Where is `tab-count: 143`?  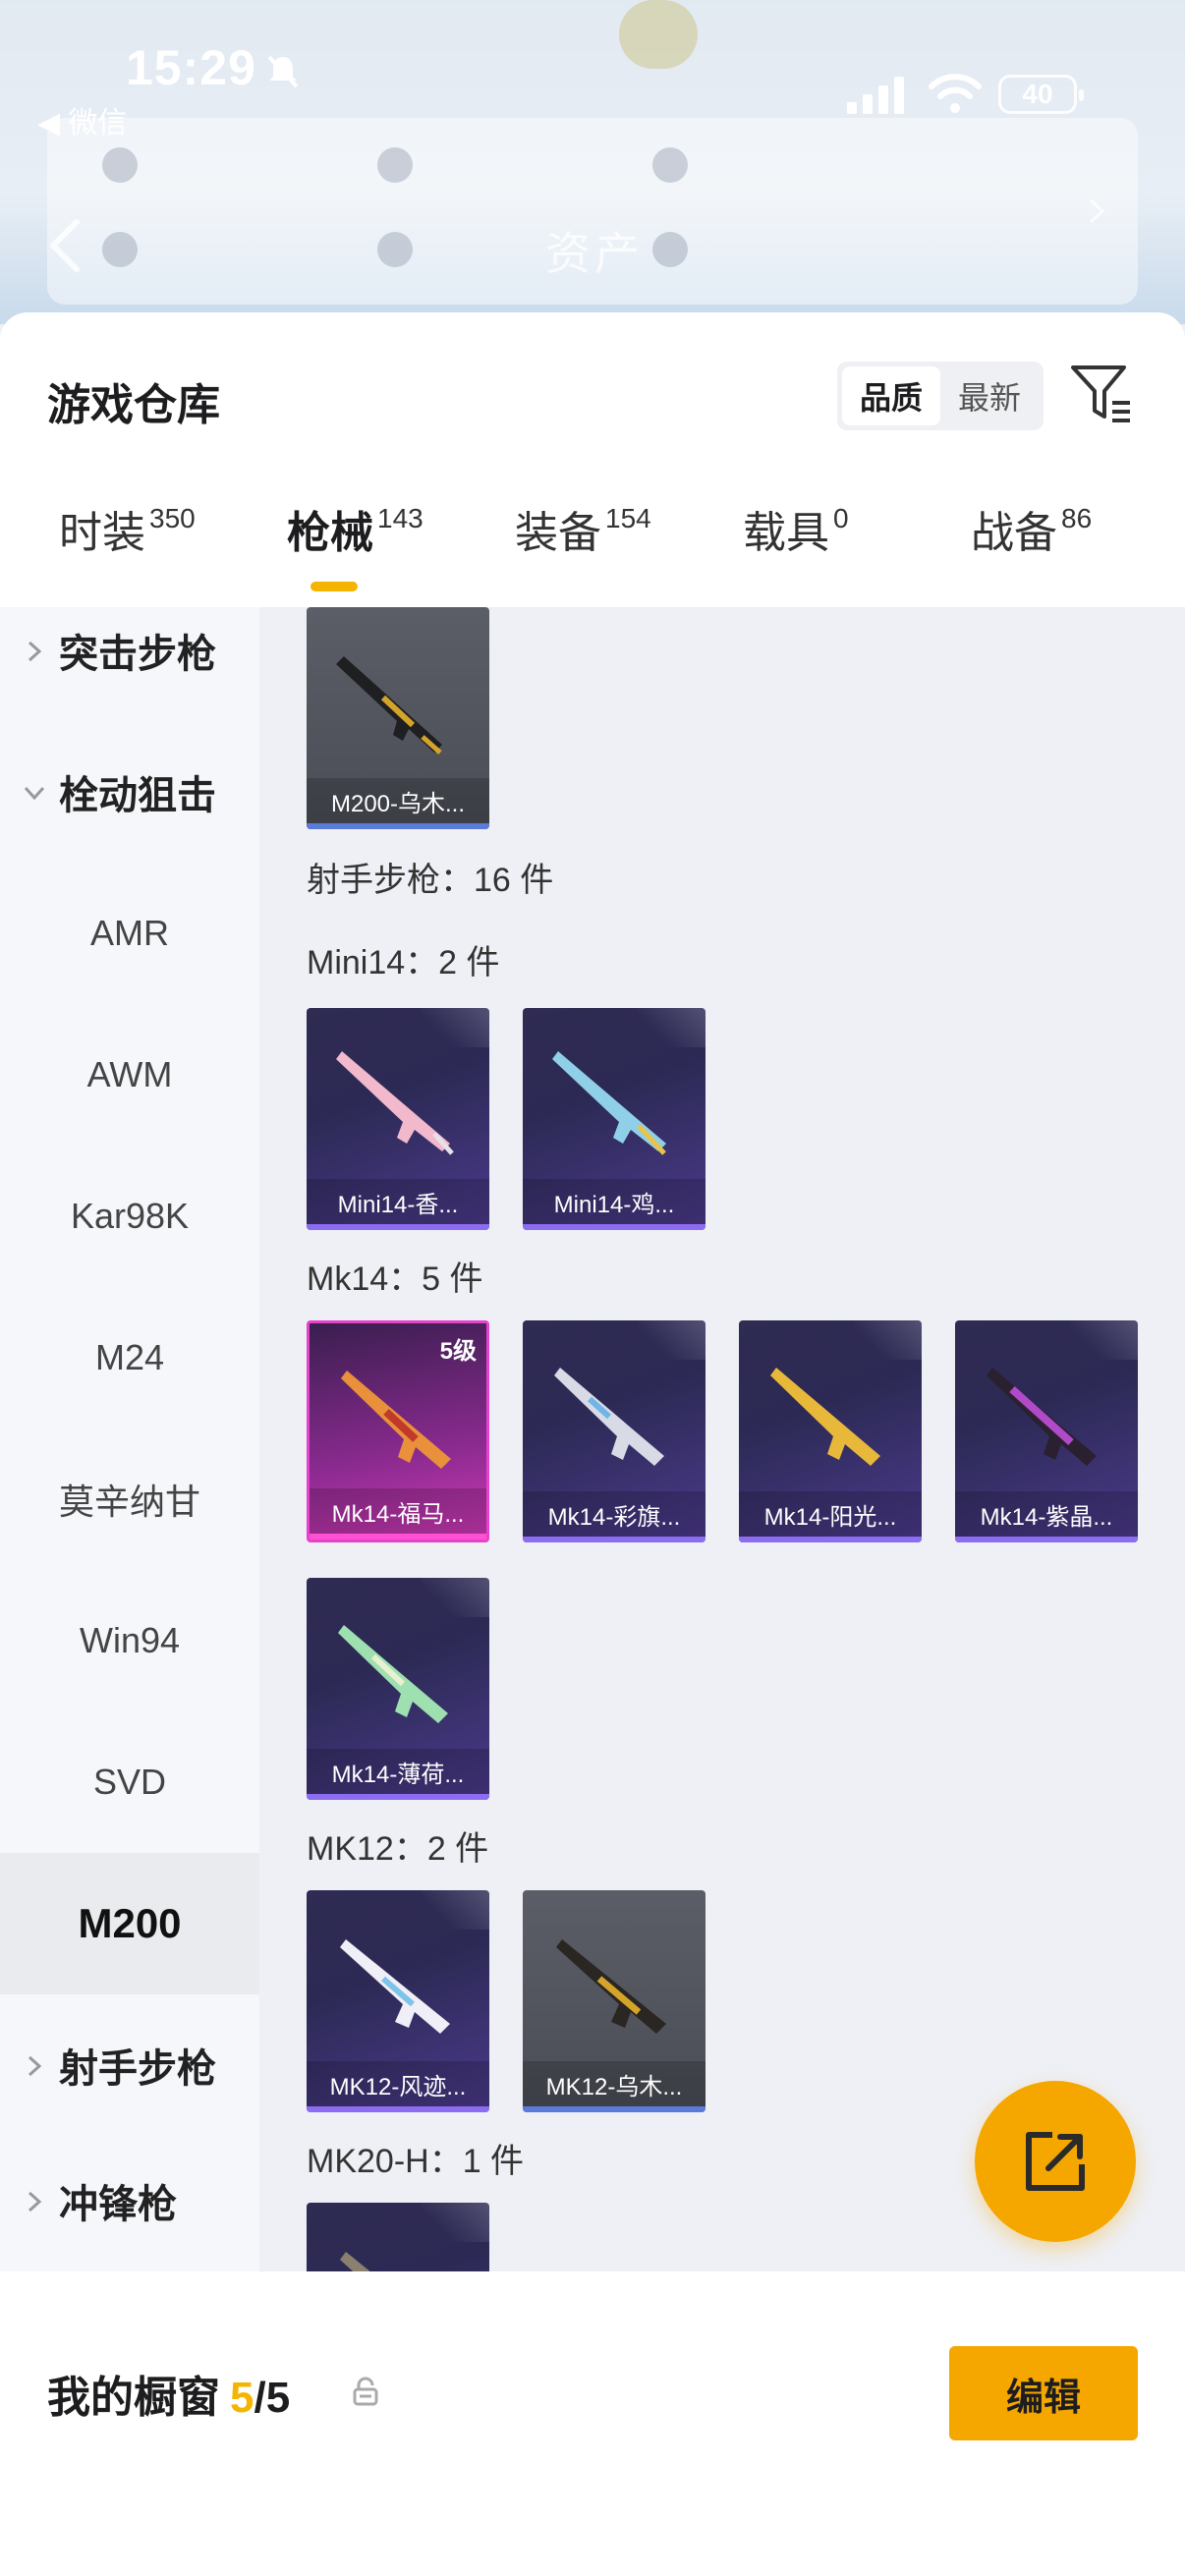
tab-count: 143 is located at coordinates (400, 518).